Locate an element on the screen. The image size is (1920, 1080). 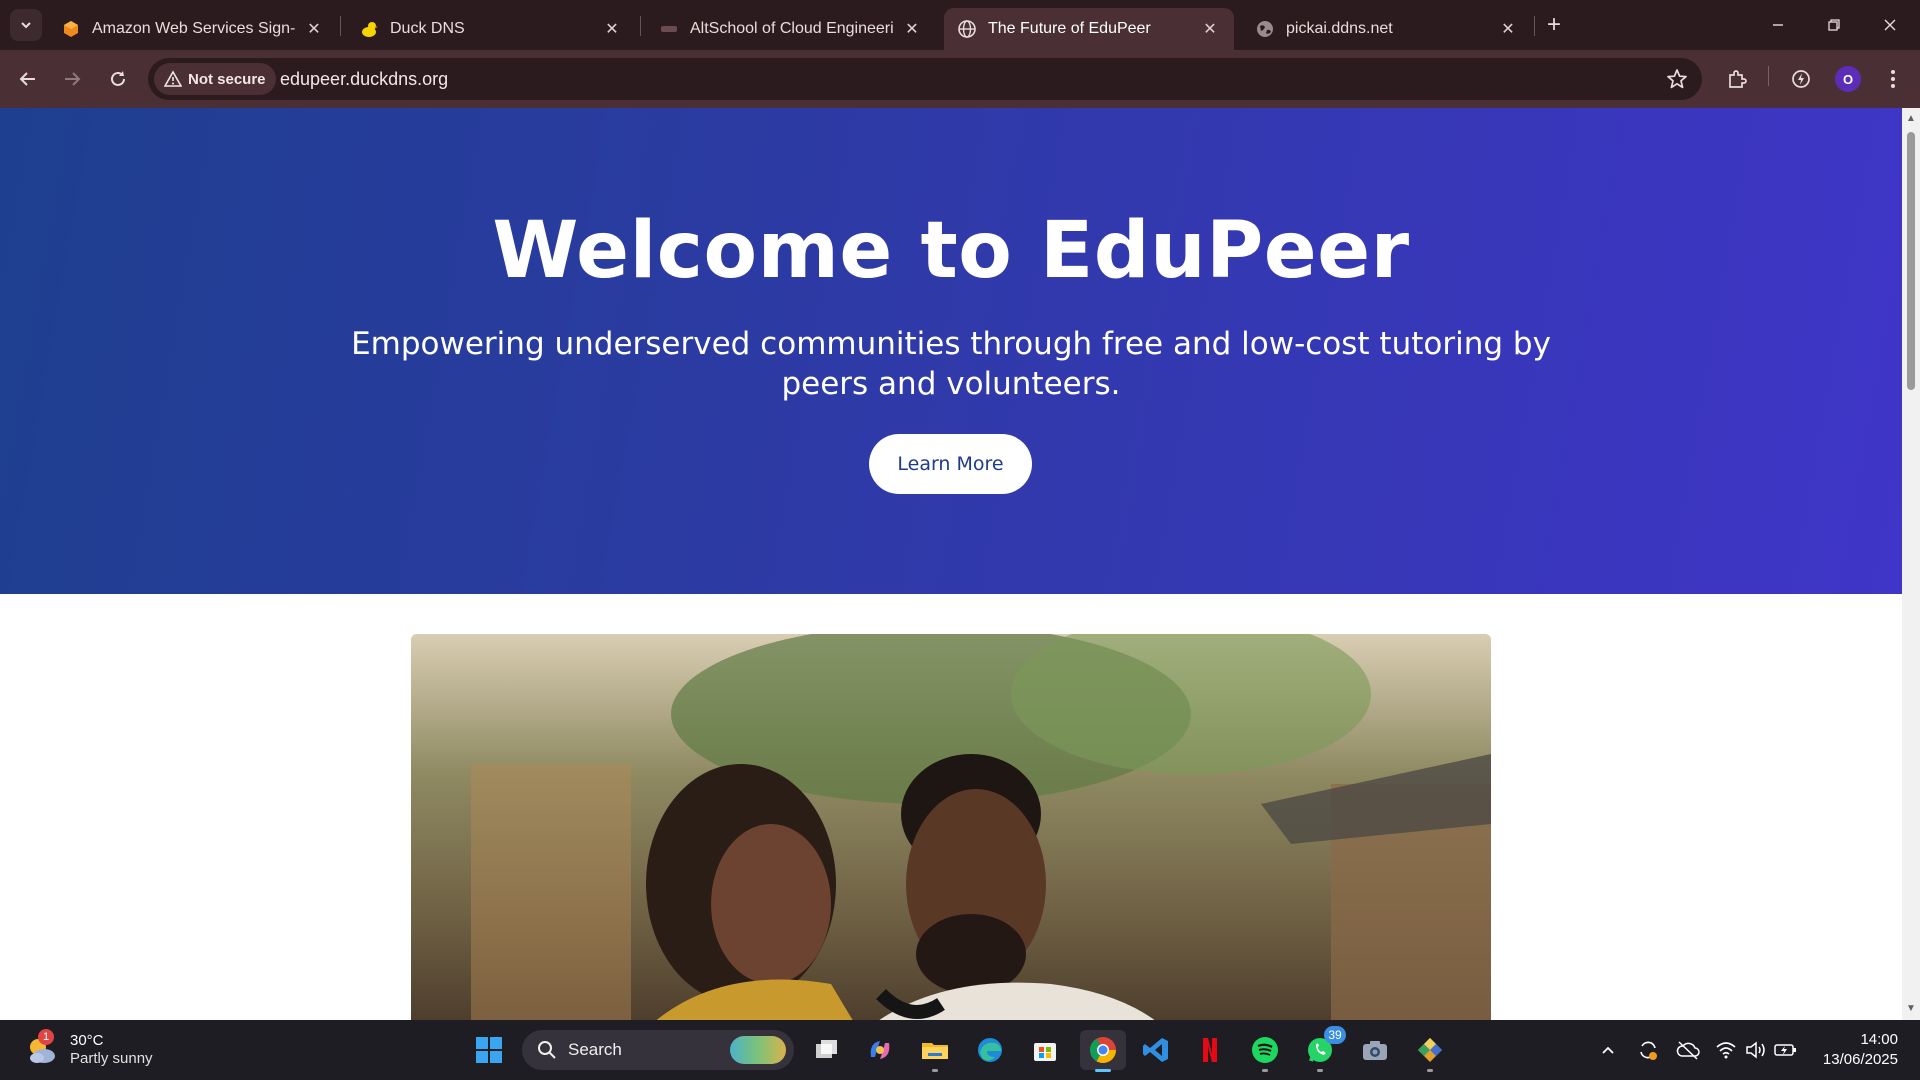
app-active-indicator is located at coordinates (1103, 1070).